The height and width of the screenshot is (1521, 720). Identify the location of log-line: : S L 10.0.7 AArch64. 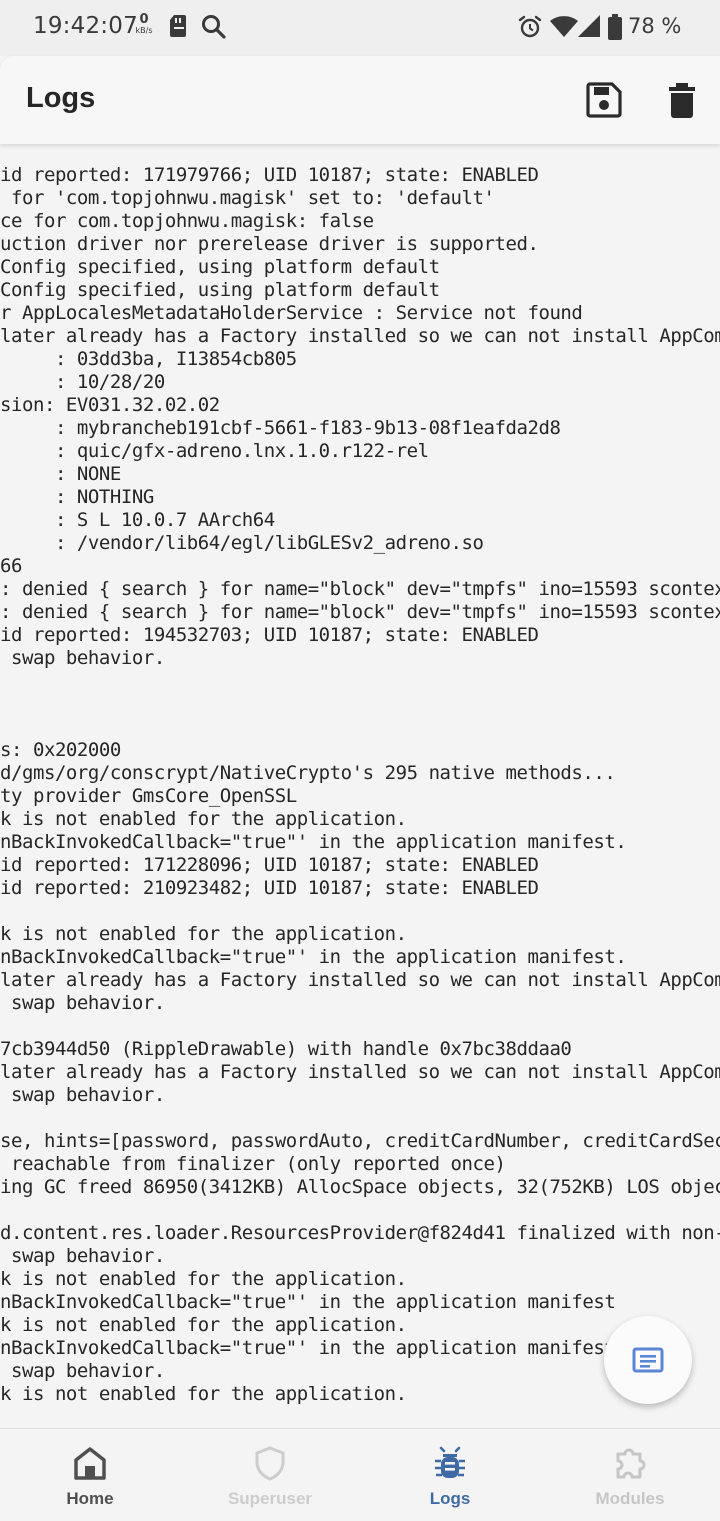
(137, 520).